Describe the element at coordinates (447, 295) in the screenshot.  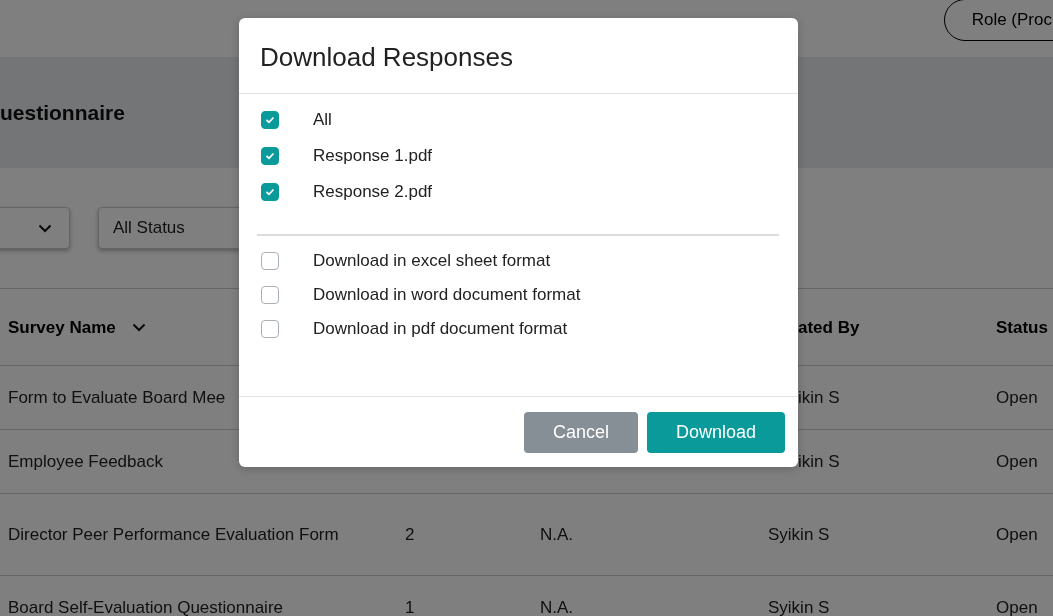
I see `option-label: Download in word document format` at that location.